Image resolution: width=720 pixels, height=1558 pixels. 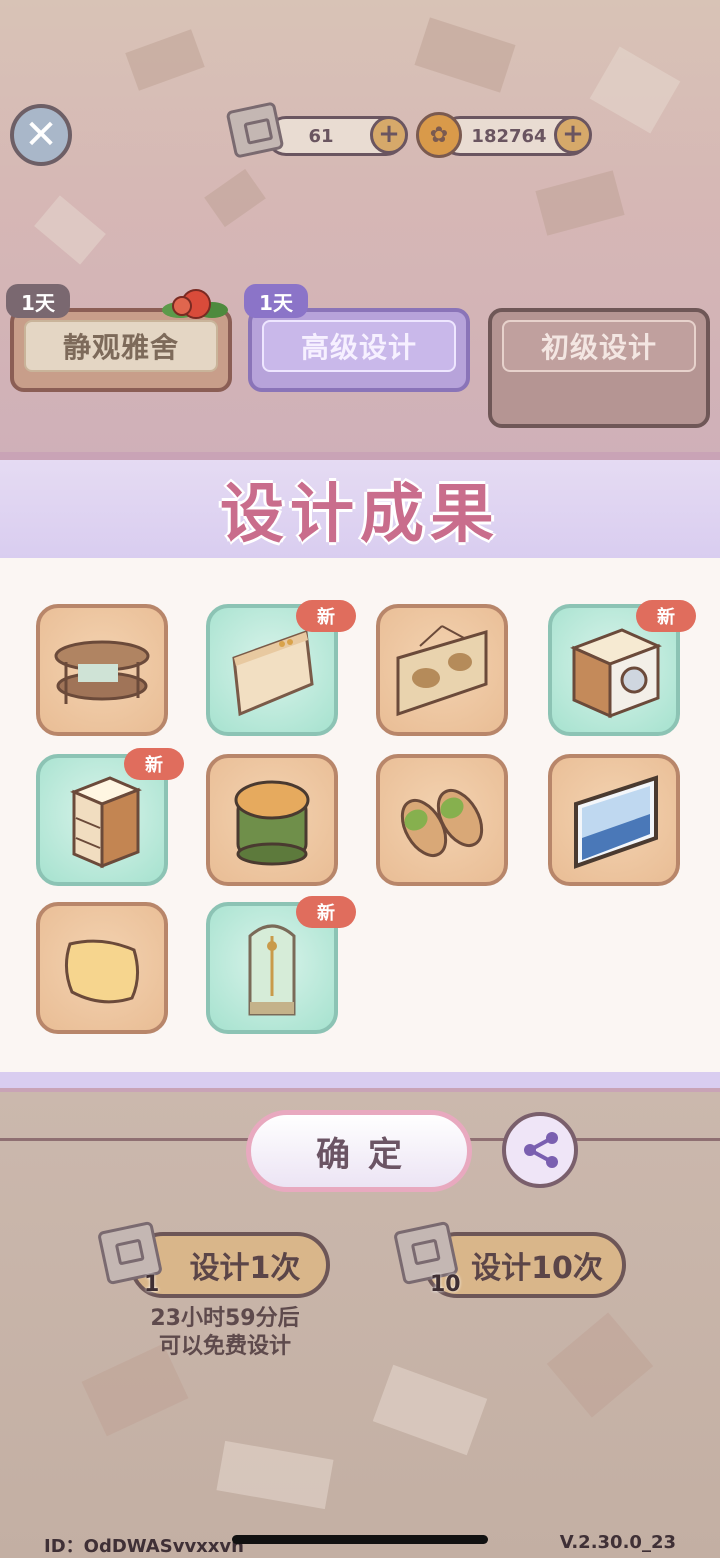 What do you see at coordinates (360, 1080) in the screenshot?
I see `result-panel-footer` at bounding box center [360, 1080].